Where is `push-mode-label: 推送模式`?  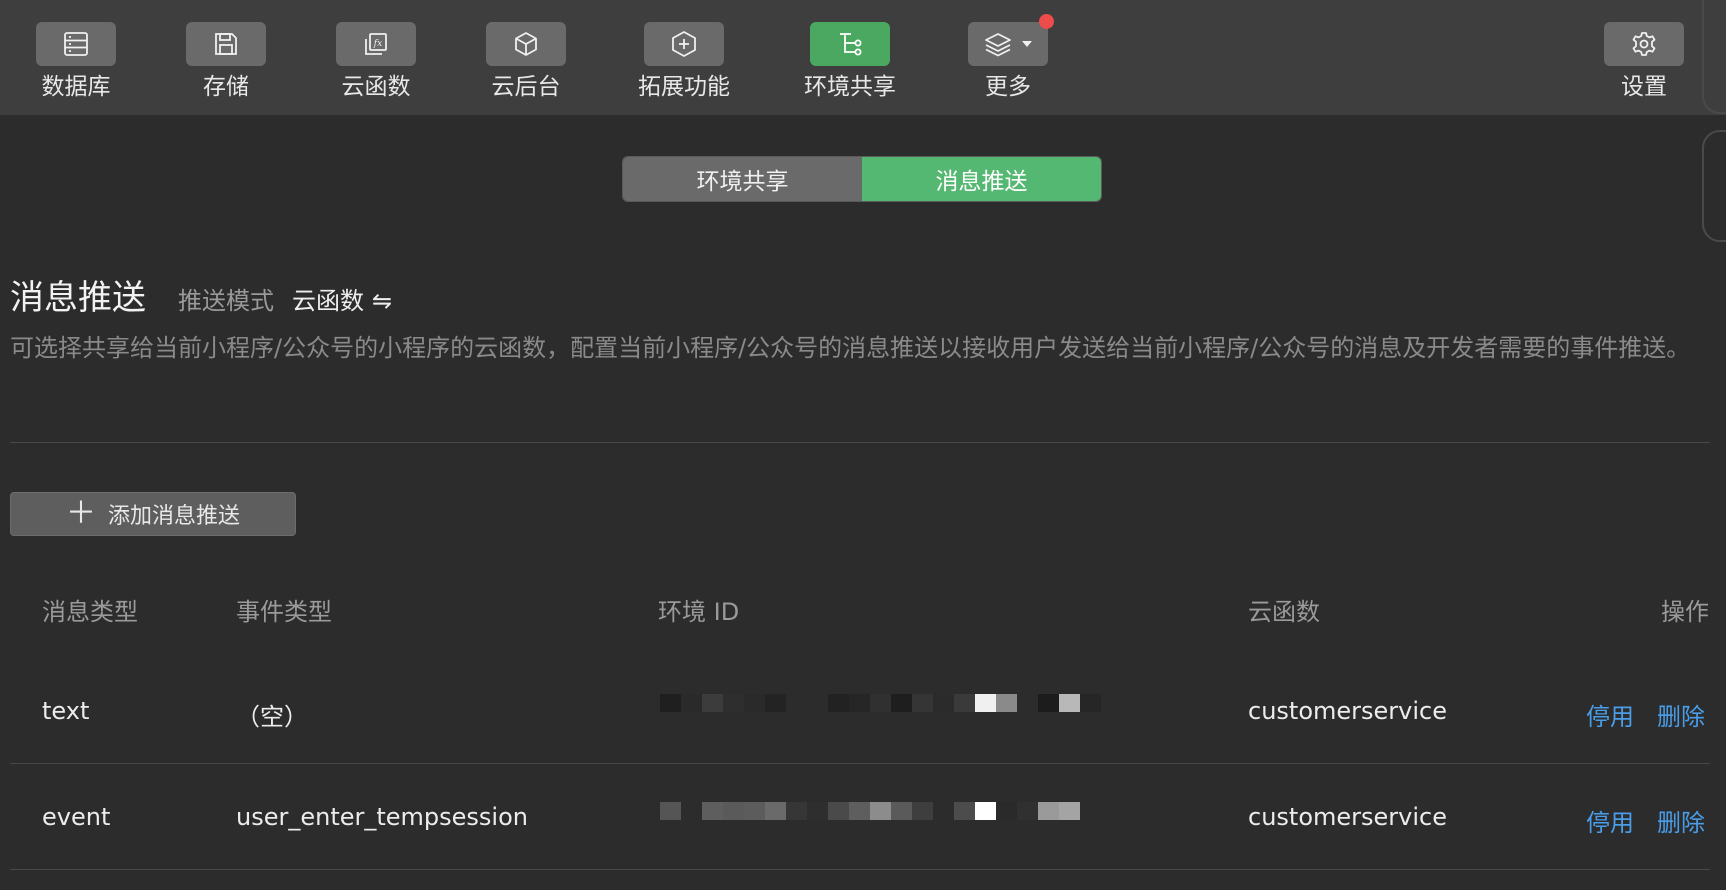 push-mode-label: 推送模式 is located at coordinates (226, 301).